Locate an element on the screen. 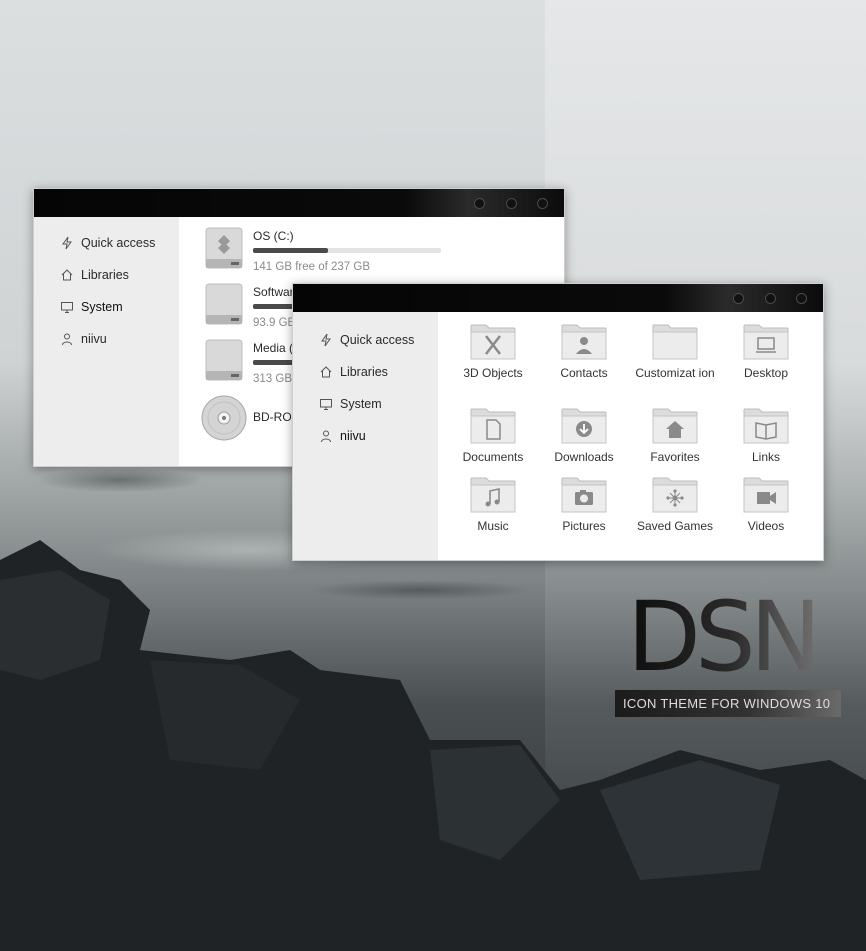  3d-objects-icon is located at coordinates (493, 342).